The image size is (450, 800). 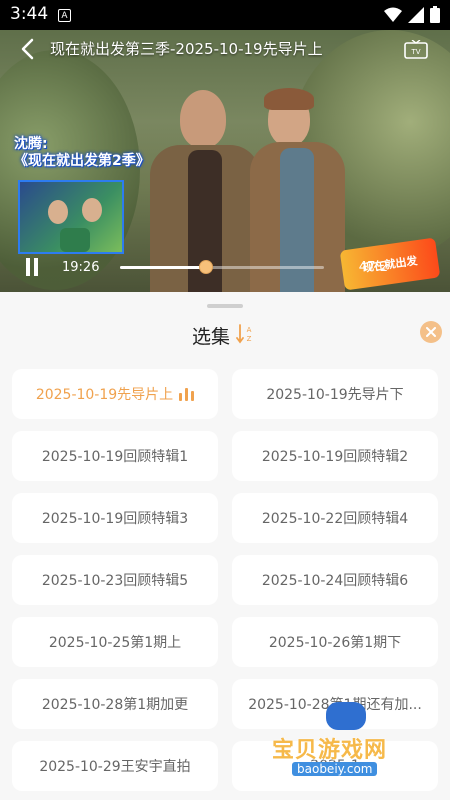 I want to click on tv-label: TV, so click(x=415, y=52).